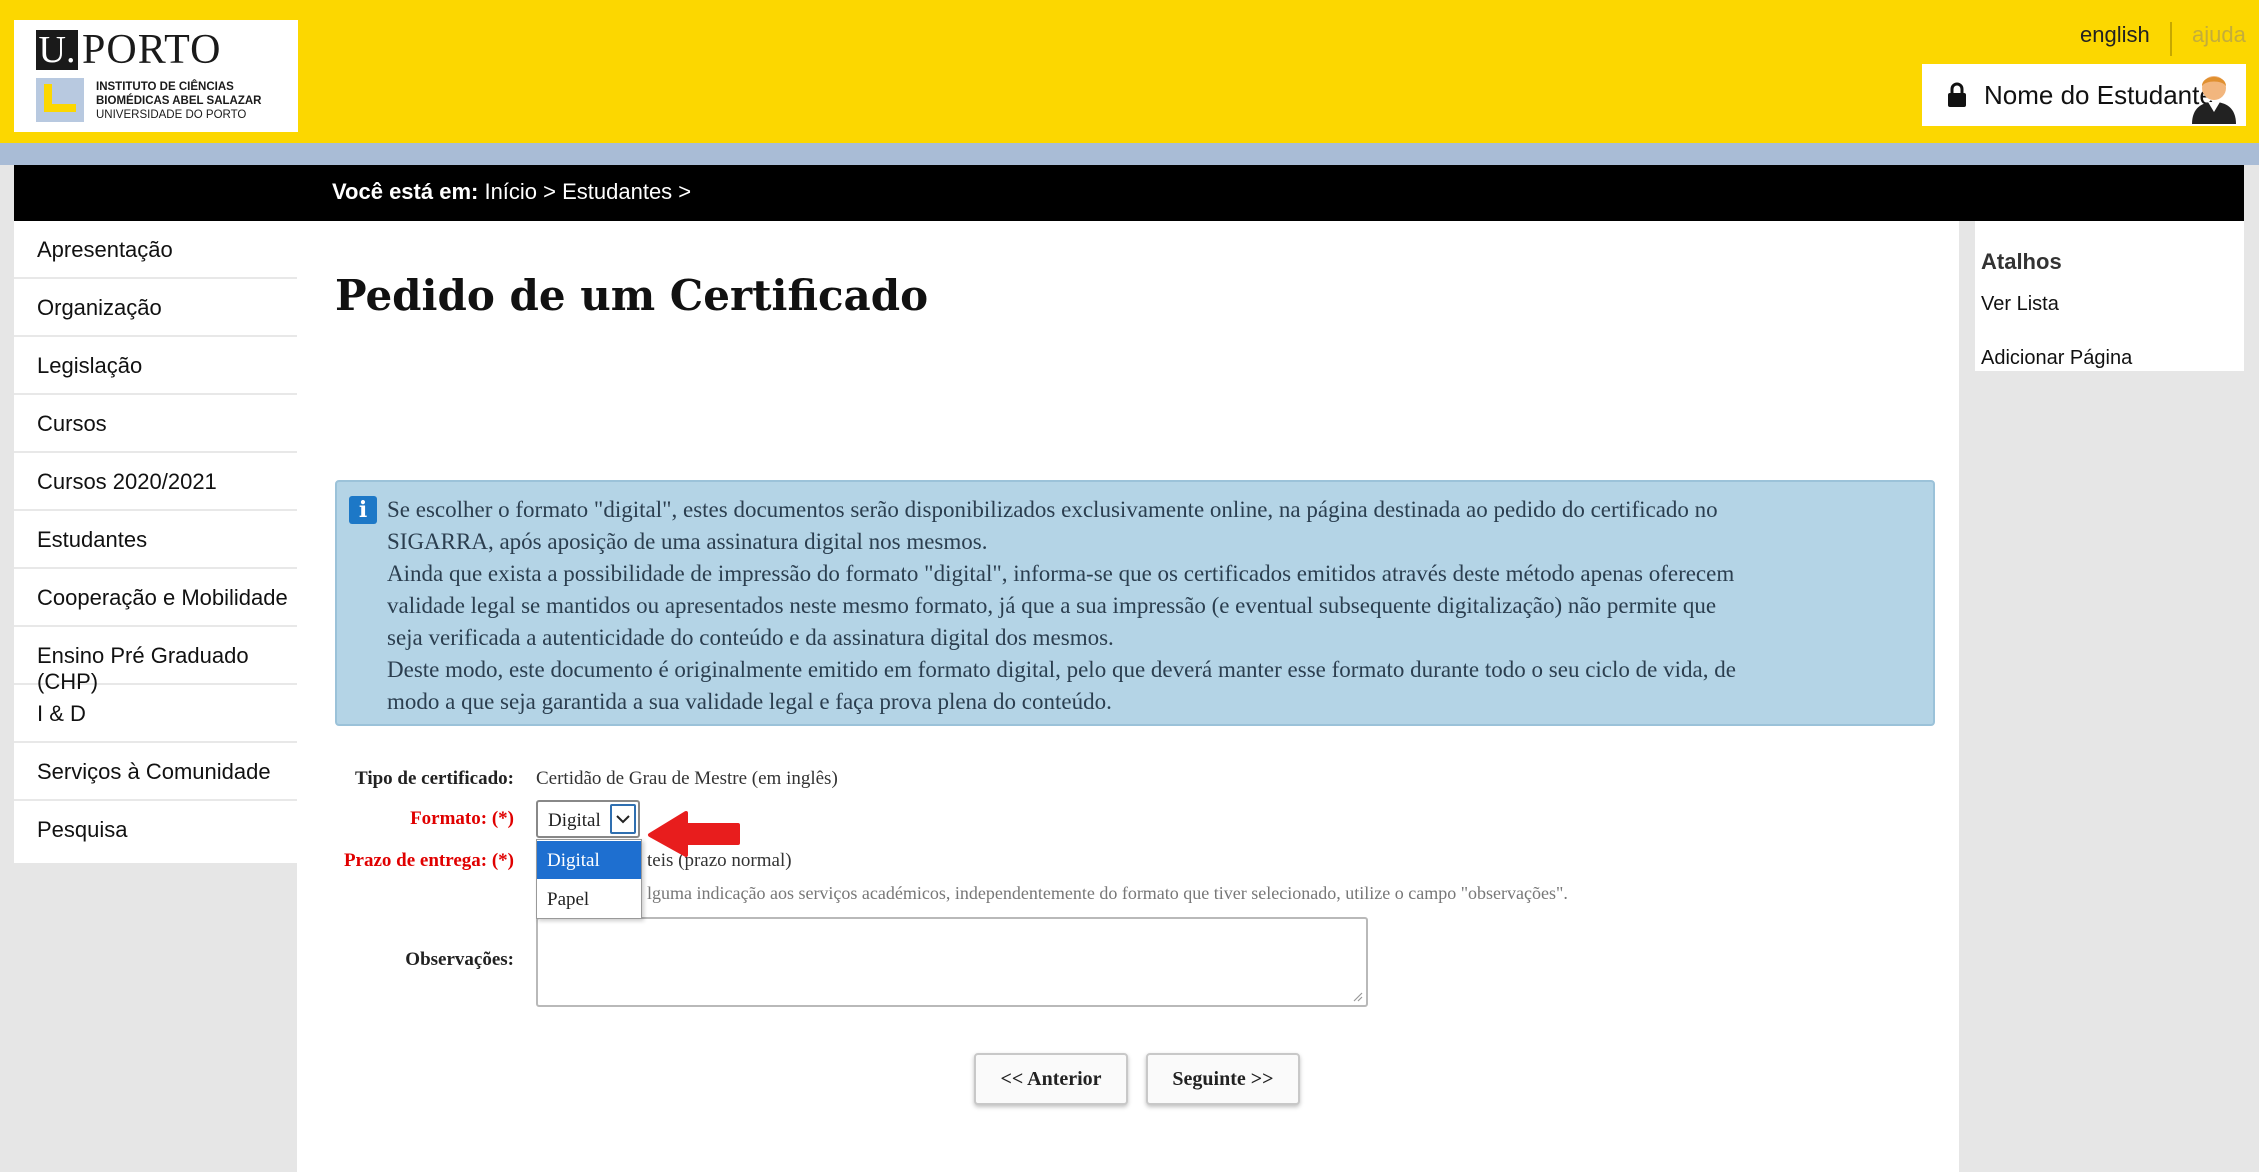 This screenshot has width=2259, height=1172. What do you see at coordinates (57, 50) in the screenshot?
I see `logo-u: U.` at bounding box center [57, 50].